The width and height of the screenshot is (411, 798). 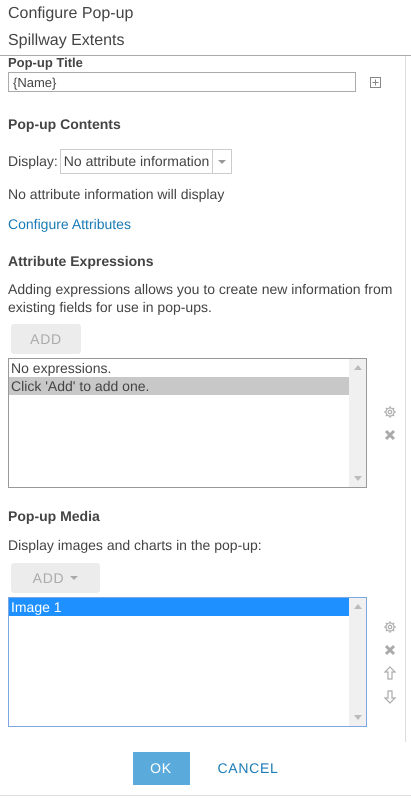 What do you see at coordinates (390, 673) in the screenshot?
I see `arrow-up-icon` at bounding box center [390, 673].